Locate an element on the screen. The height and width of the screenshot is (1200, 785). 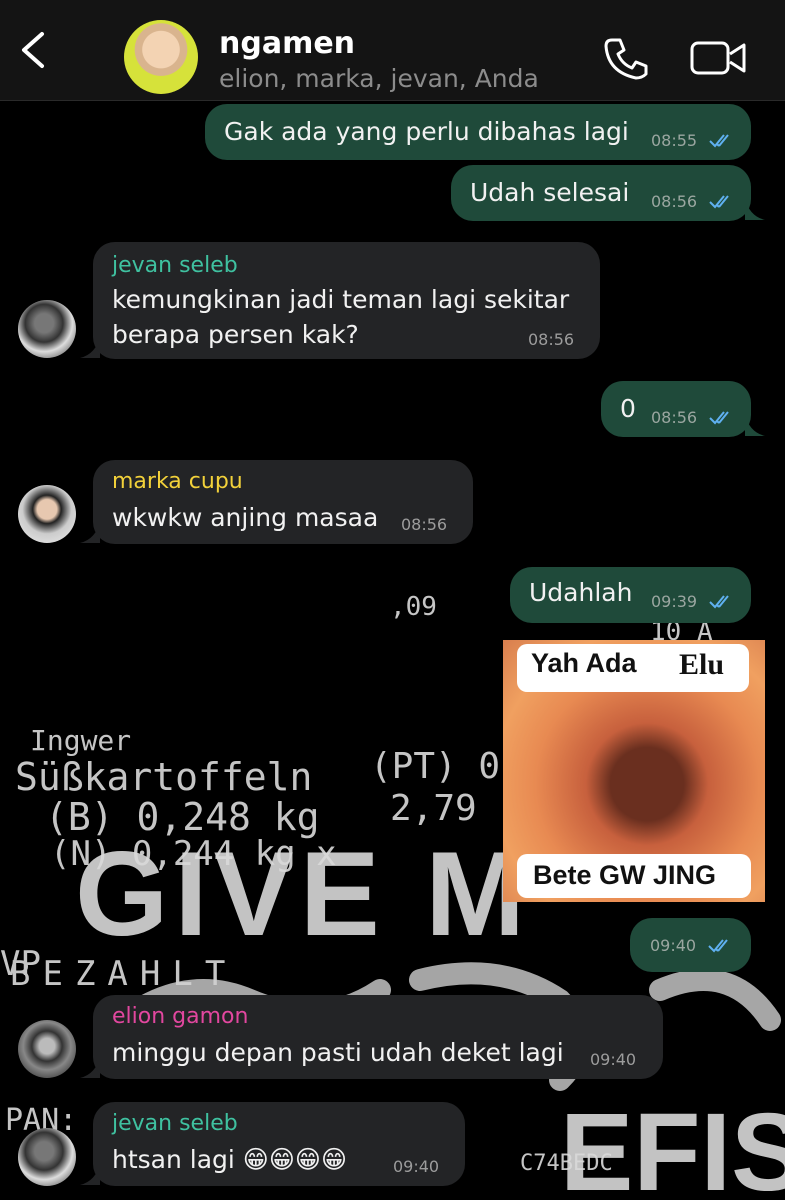
chevron-left-icon is located at coordinates (33, 50).